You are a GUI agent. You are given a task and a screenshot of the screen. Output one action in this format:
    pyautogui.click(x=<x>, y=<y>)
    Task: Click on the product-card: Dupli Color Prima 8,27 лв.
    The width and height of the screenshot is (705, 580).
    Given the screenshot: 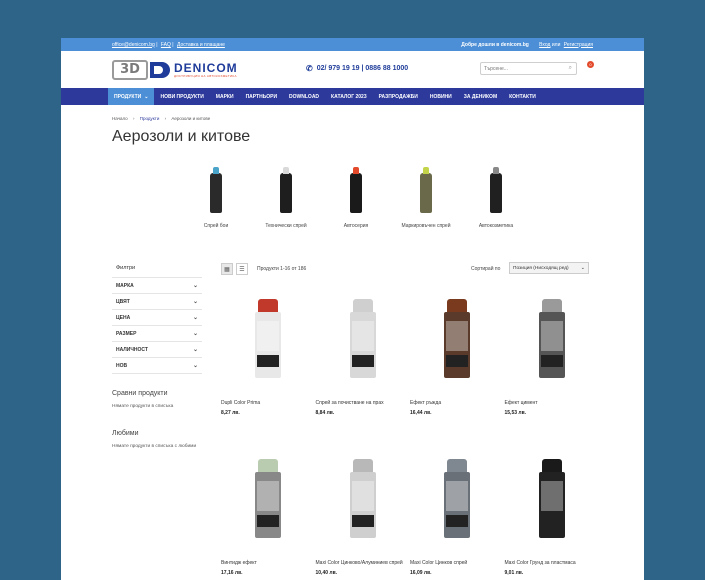 What is the action you would take?
    pyautogui.click(x=268, y=358)
    